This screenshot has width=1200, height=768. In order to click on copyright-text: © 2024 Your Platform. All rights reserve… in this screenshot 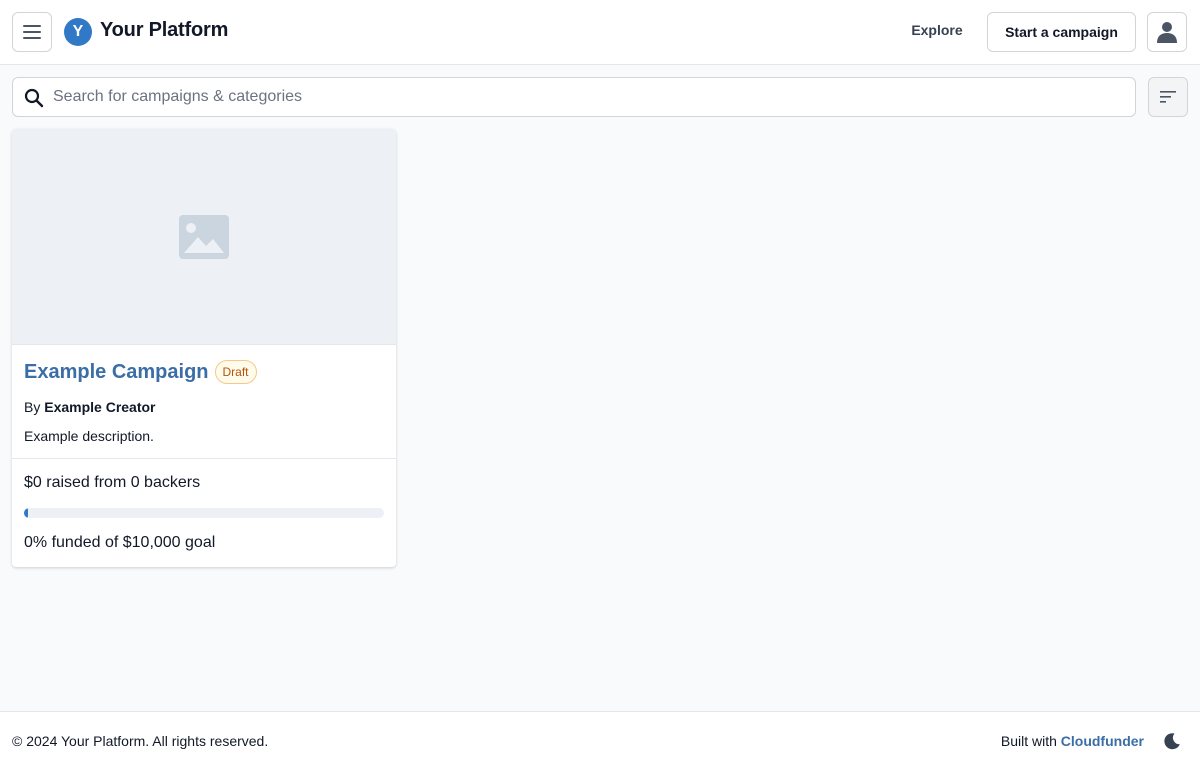, I will do `click(140, 741)`.